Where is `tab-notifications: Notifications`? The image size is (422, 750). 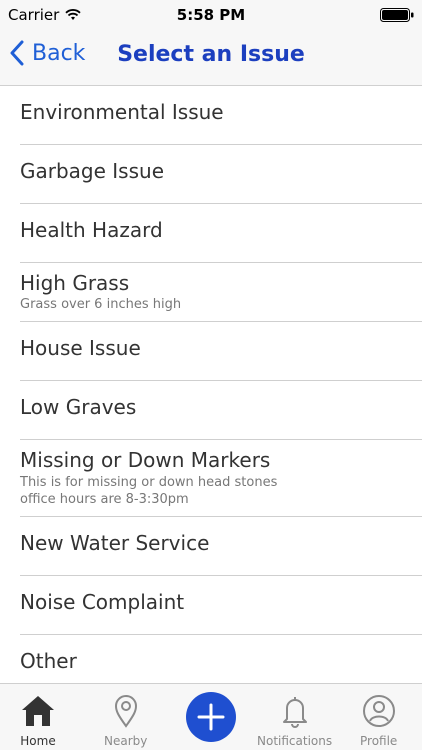
tab-notifications: Notifications is located at coordinates (294, 720).